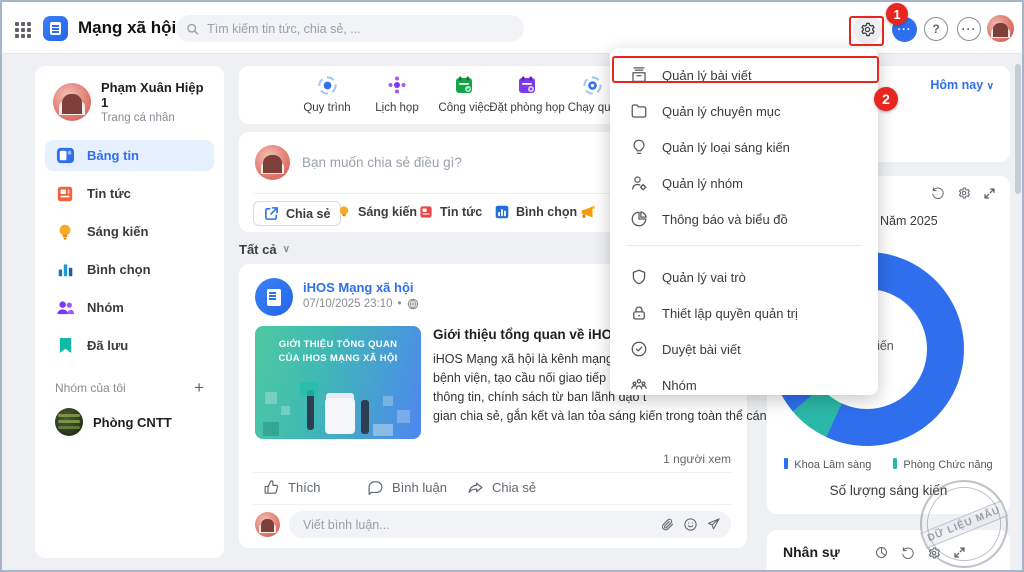  What do you see at coordinates (690, 524) in the screenshot?
I see `emoji-icon` at bounding box center [690, 524].